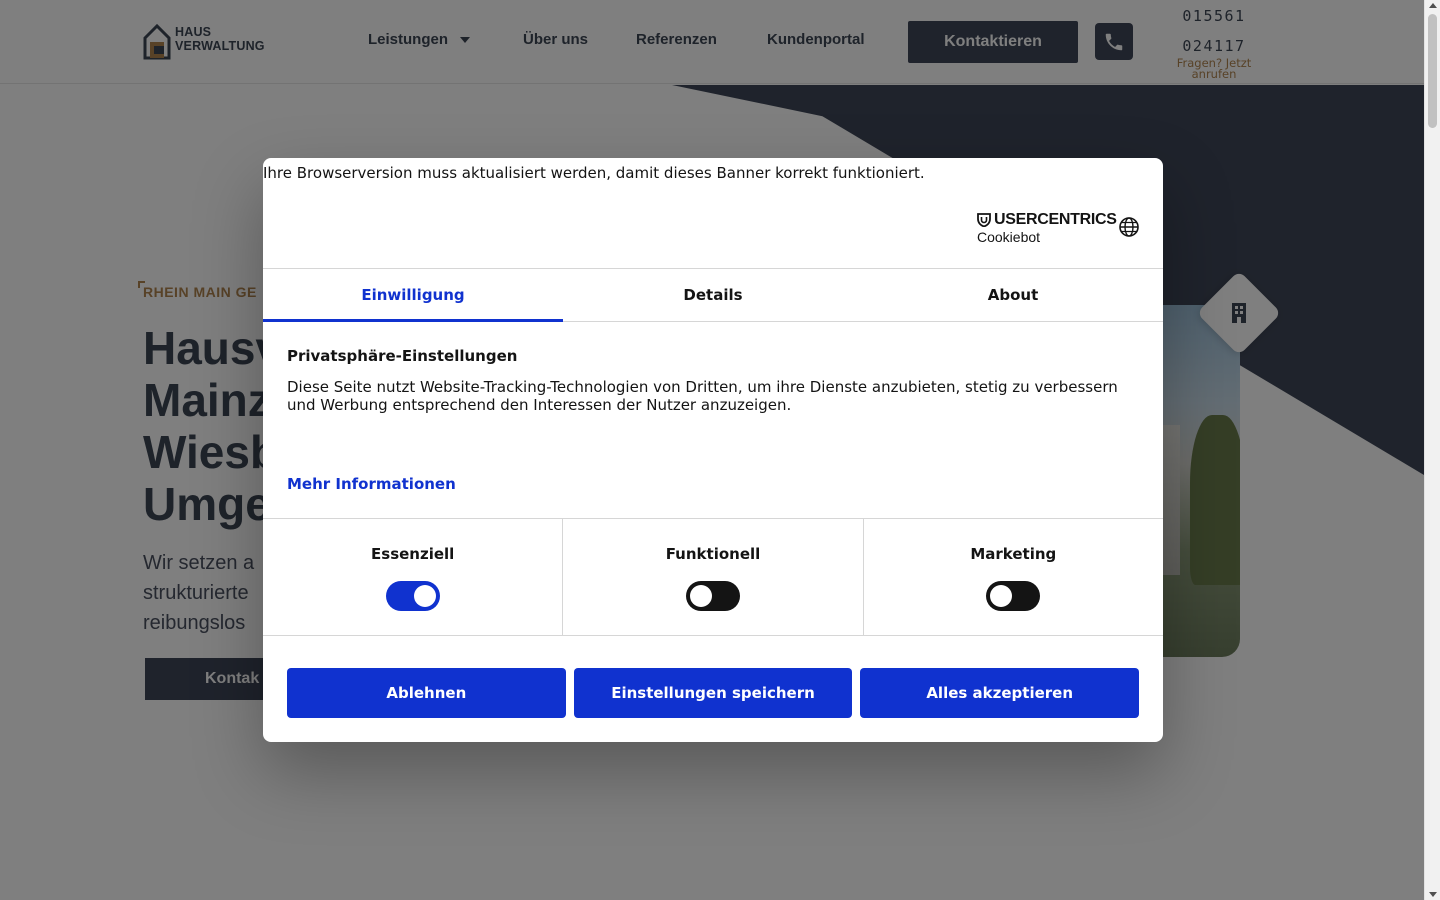  What do you see at coordinates (1013, 554) in the screenshot?
I see `category-label: Marketing` at bounding box center [1013, 554].